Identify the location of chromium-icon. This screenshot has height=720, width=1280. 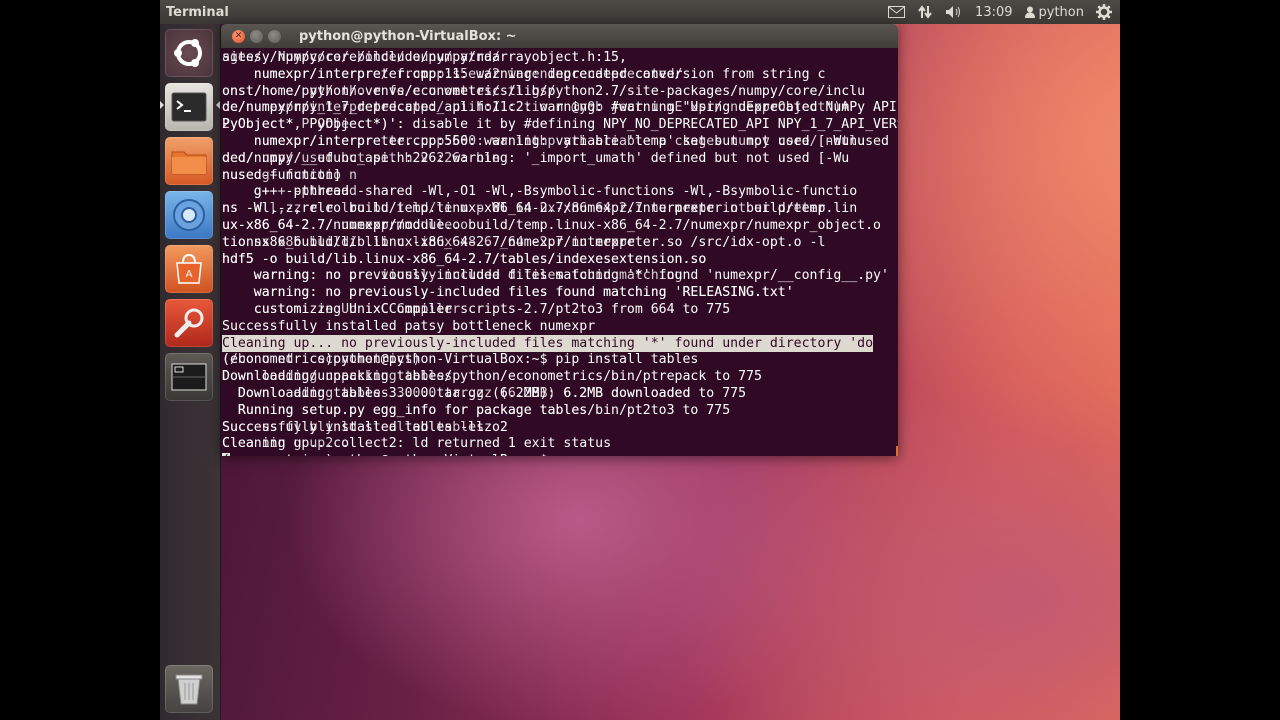
(189, 215).